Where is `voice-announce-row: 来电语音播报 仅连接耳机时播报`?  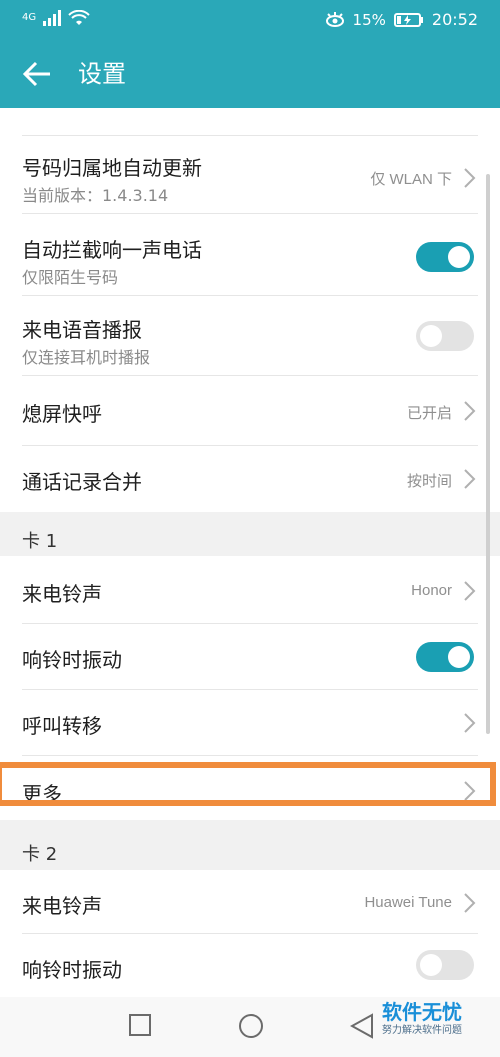 voice-announce-row: 来电语音播报 仅连接耳机时播报 is located at coordinates (250, 336).